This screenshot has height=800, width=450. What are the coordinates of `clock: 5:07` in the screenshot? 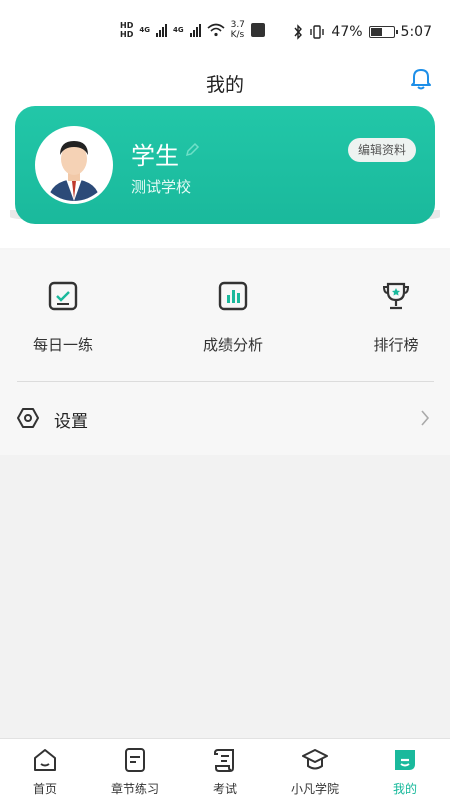 It's located at (416, 32).